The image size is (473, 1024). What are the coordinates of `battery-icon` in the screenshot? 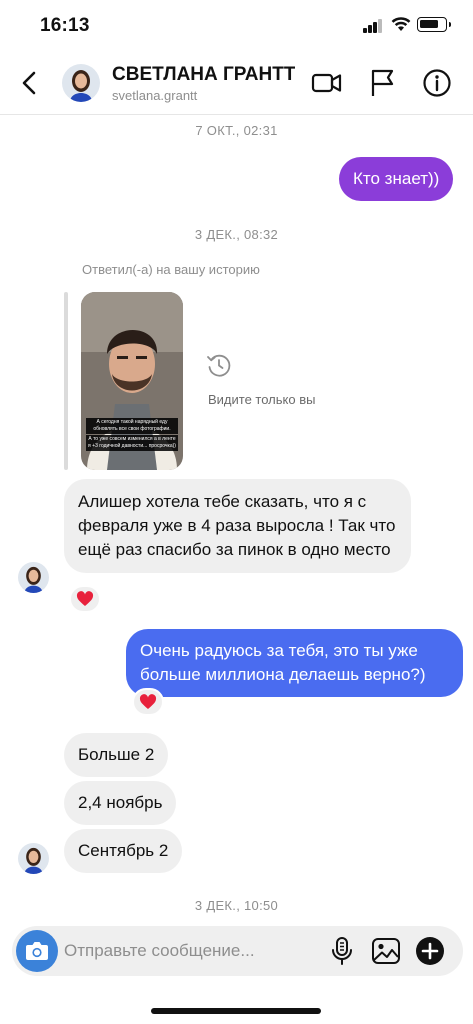 It's located at (434, 24).